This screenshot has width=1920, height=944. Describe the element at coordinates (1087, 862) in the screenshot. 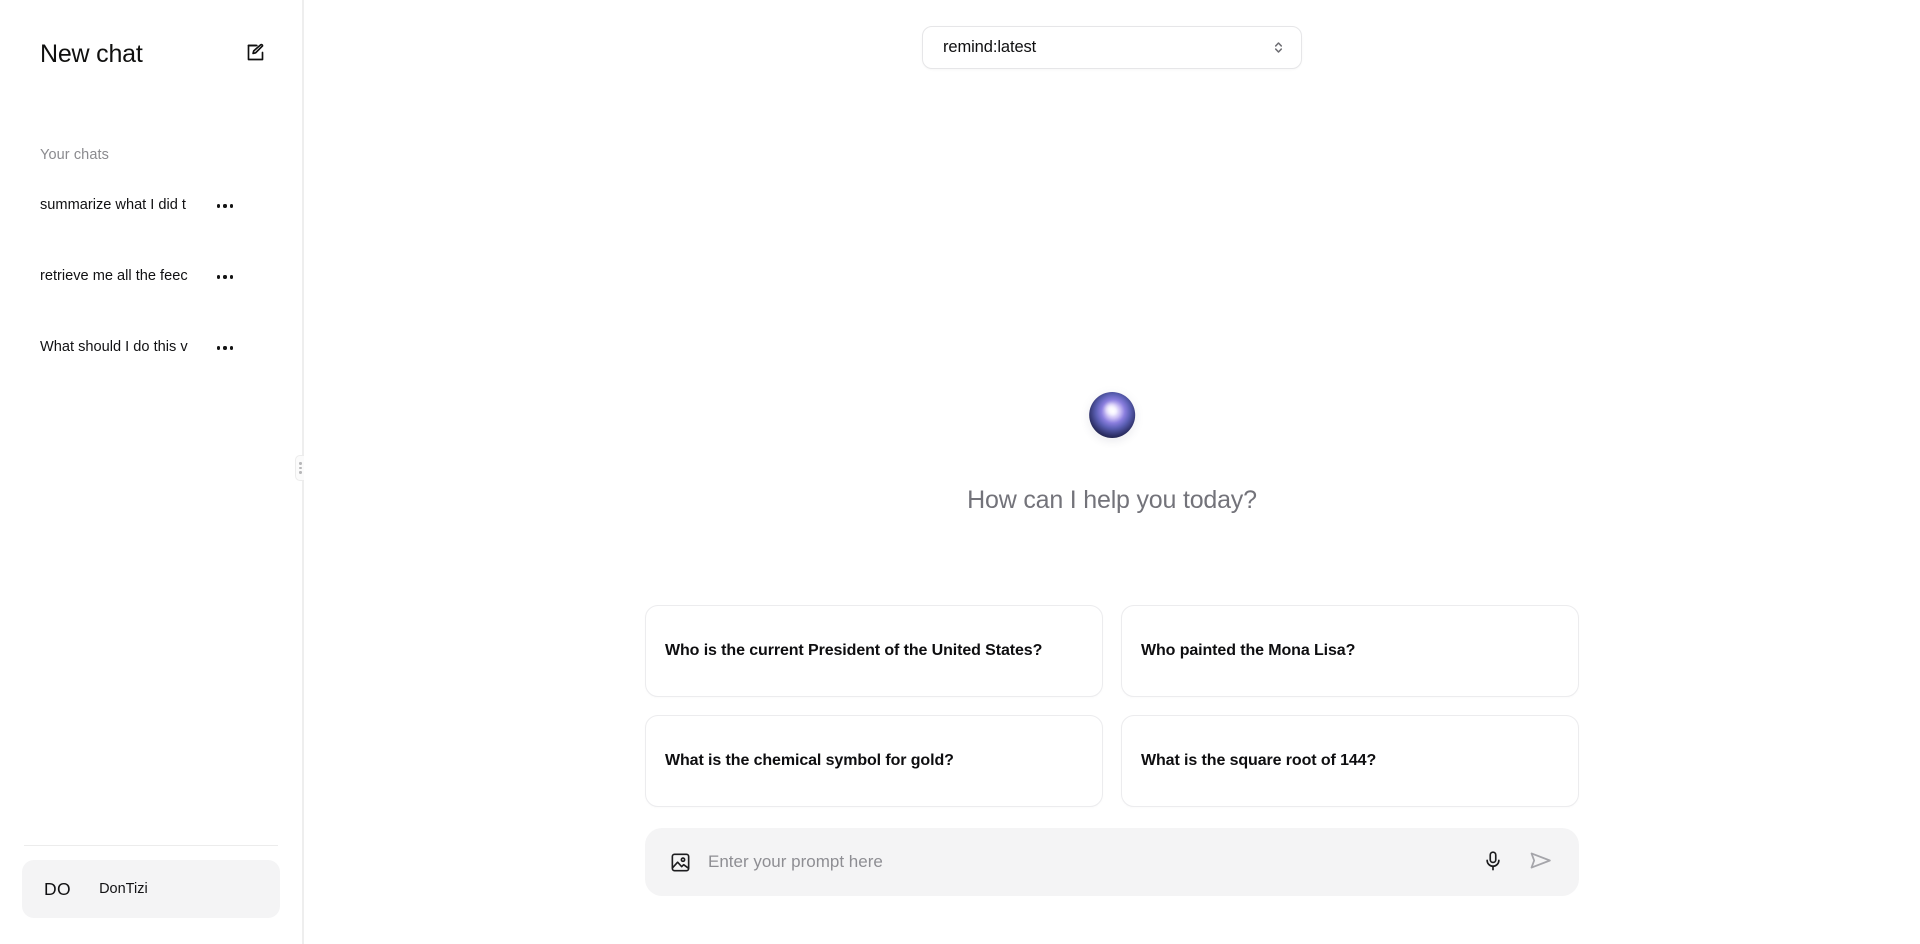

I see `prompt-input` at that location.